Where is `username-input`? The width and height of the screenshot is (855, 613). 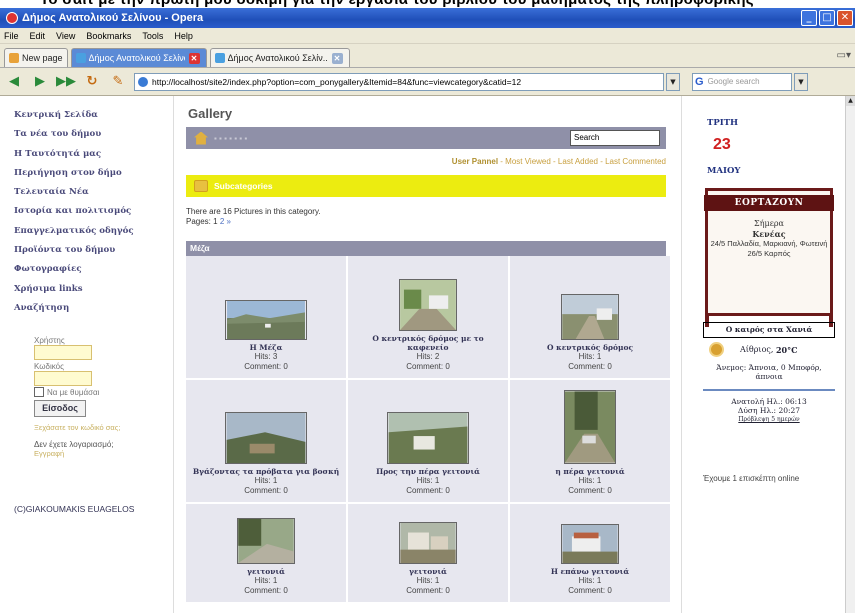
username-input is located at coordinates (63, 352).